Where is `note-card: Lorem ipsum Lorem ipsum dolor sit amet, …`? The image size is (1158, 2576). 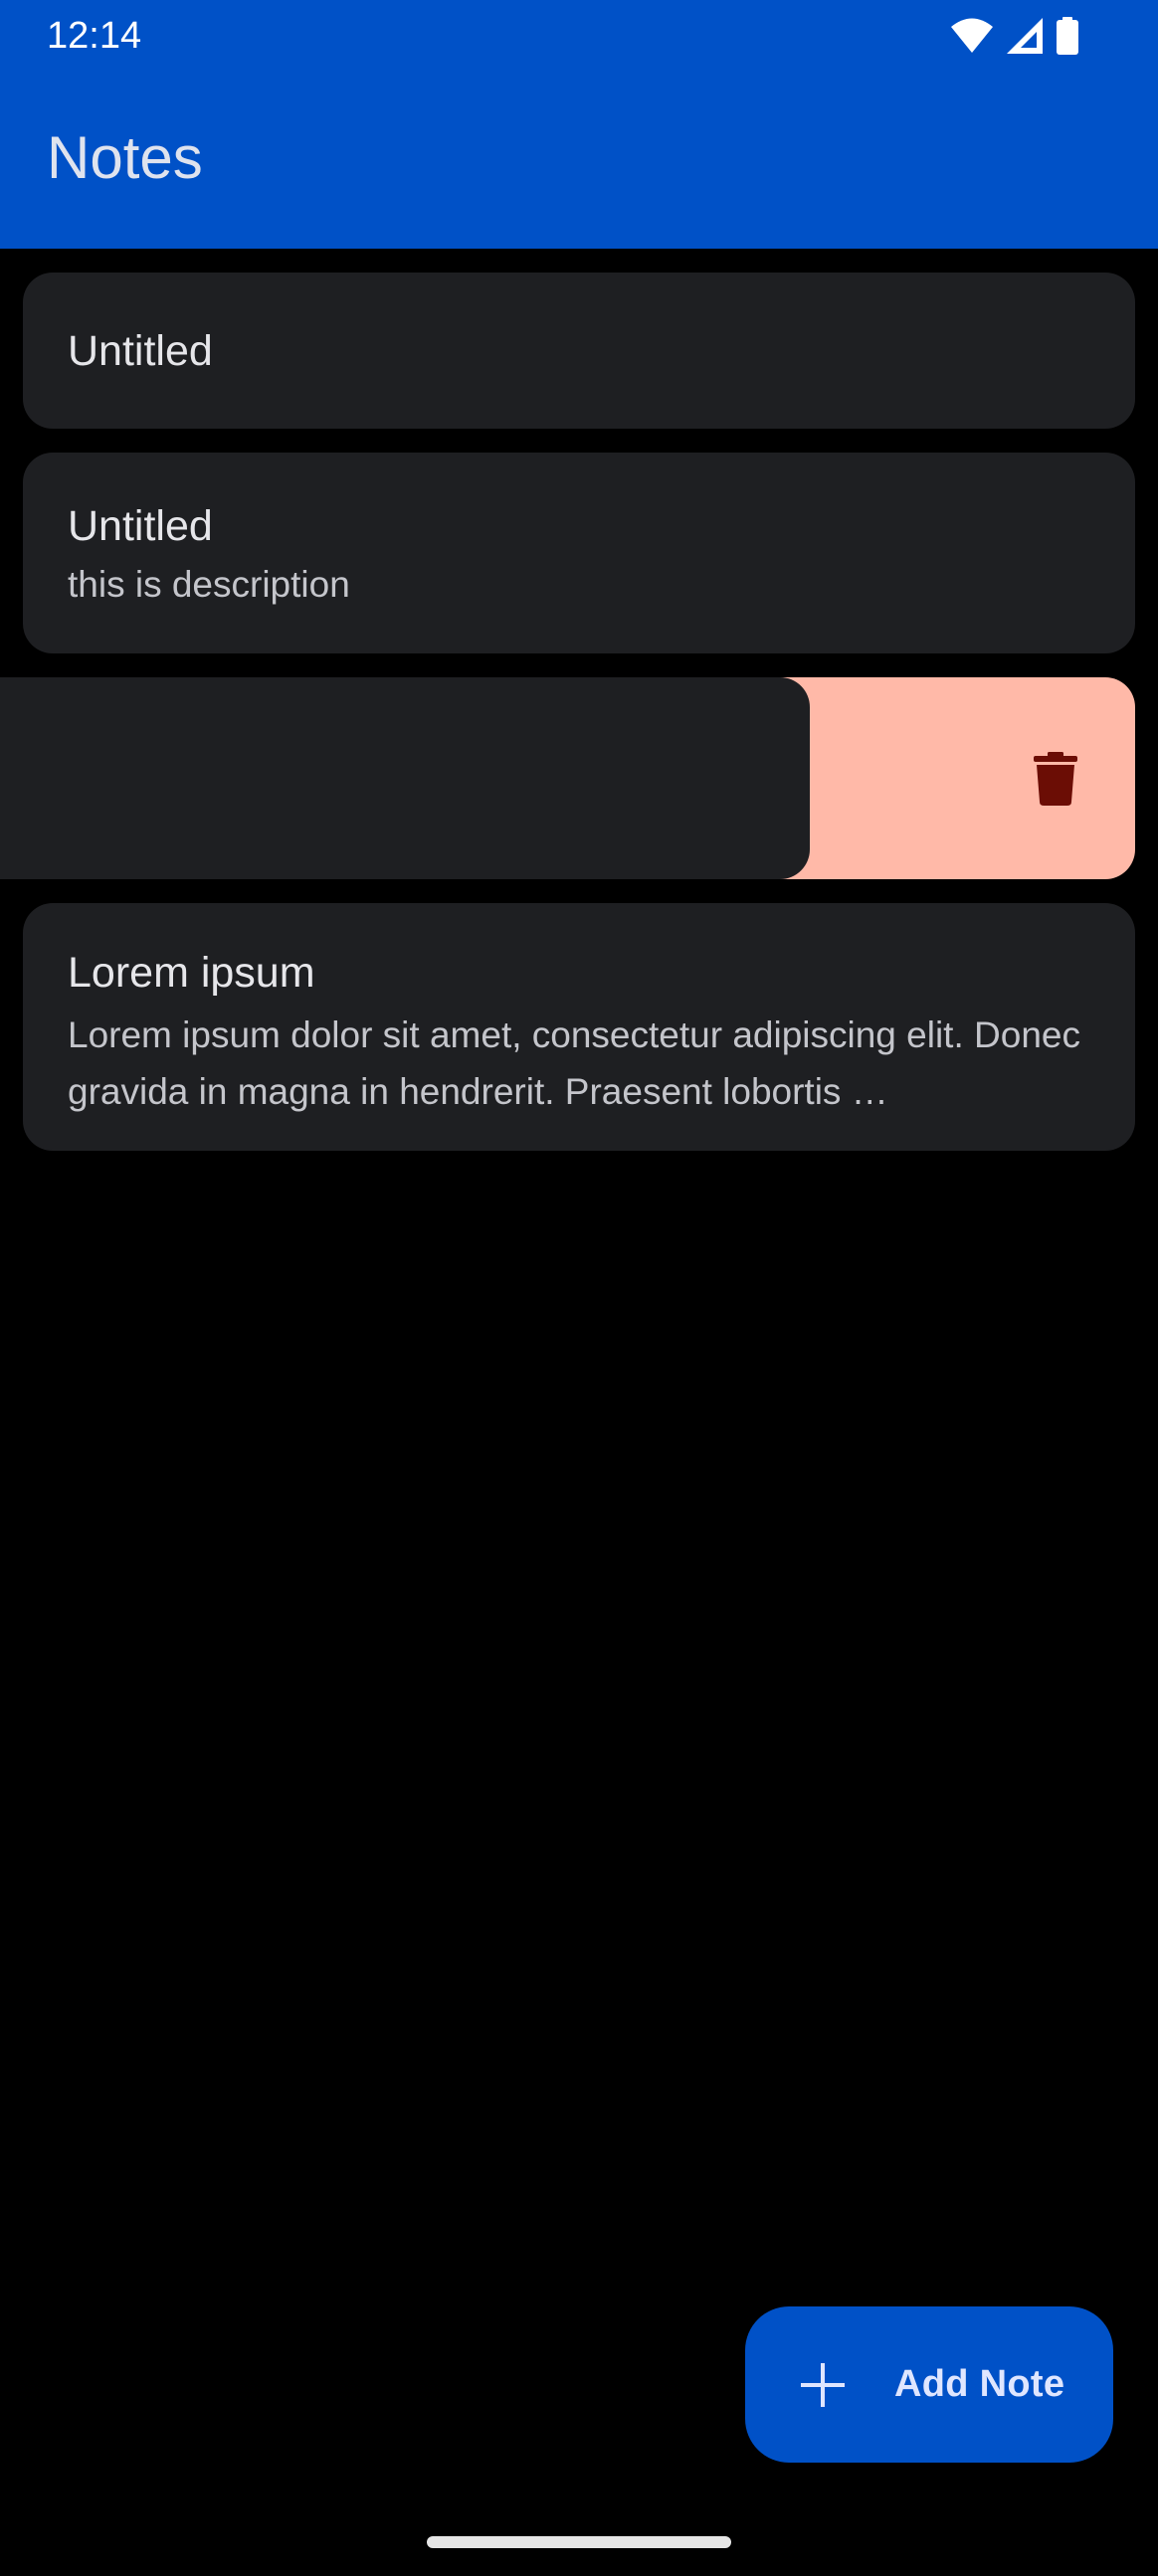 note-card: Lorem ipsum Lorem ipsum dolor sit amet, … is located at coordinates (579, 1027).